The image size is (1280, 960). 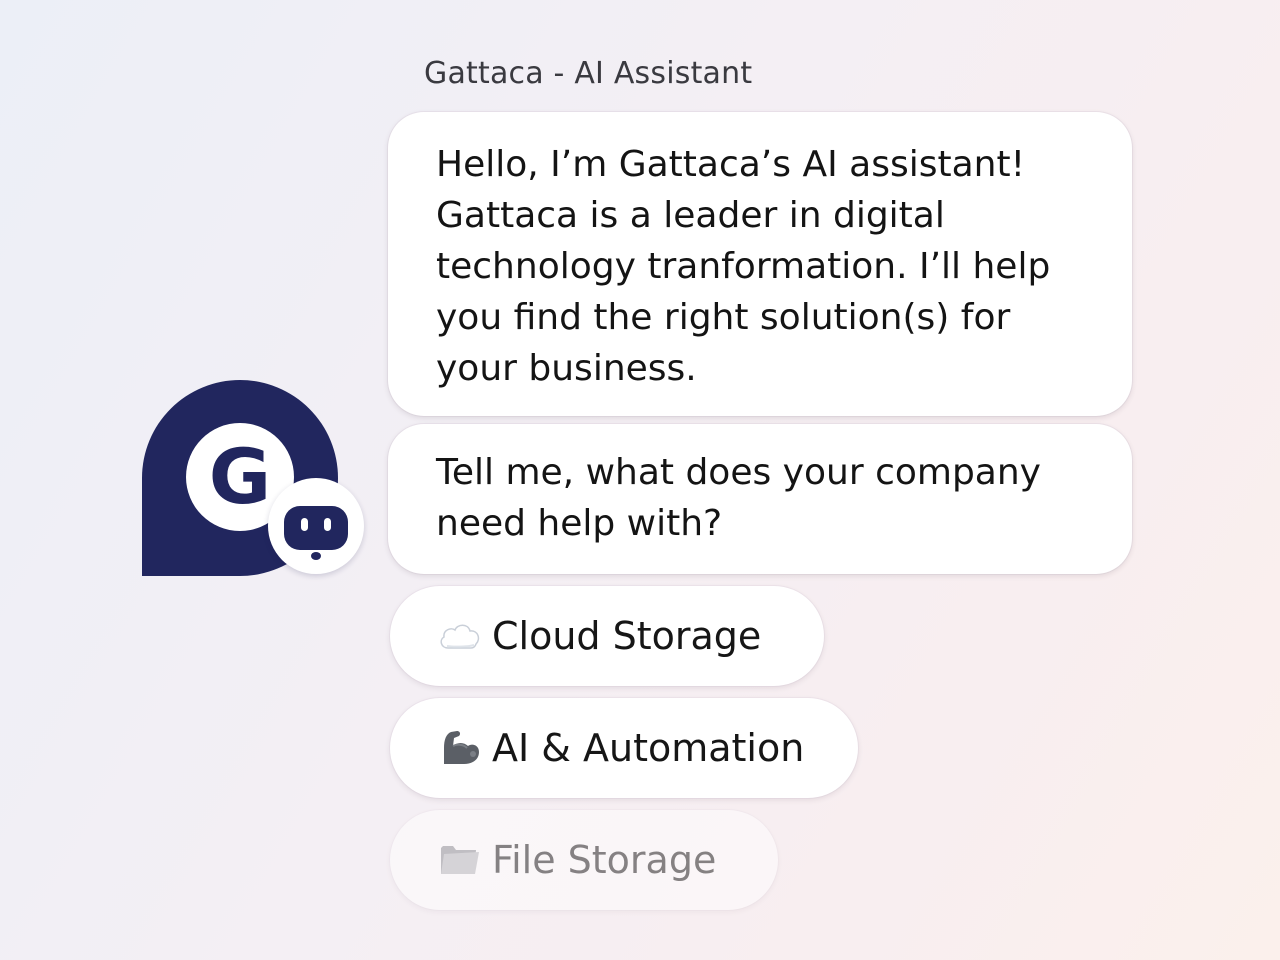 What do you see at coordinates (460, 748) in the screenshot?
I see `flexed-biceps-icon` at bounding box center [460, 748].